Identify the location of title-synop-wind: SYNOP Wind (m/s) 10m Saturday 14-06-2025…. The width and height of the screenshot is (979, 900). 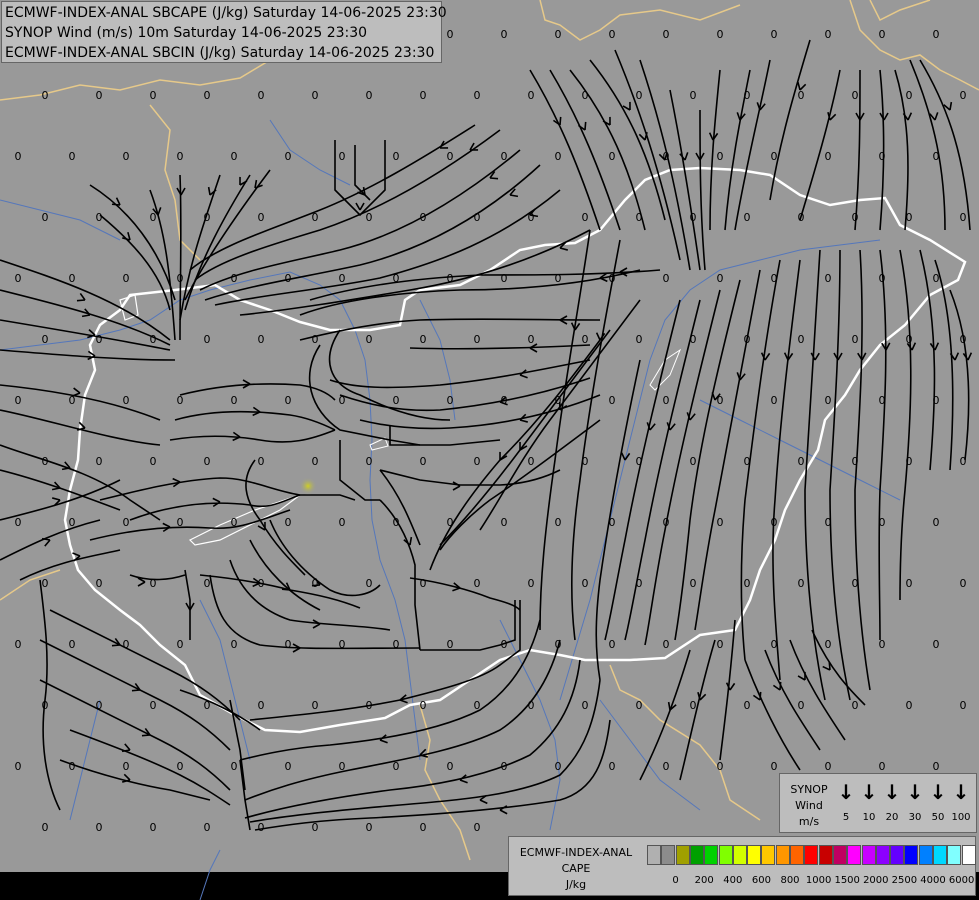
(186, 33).